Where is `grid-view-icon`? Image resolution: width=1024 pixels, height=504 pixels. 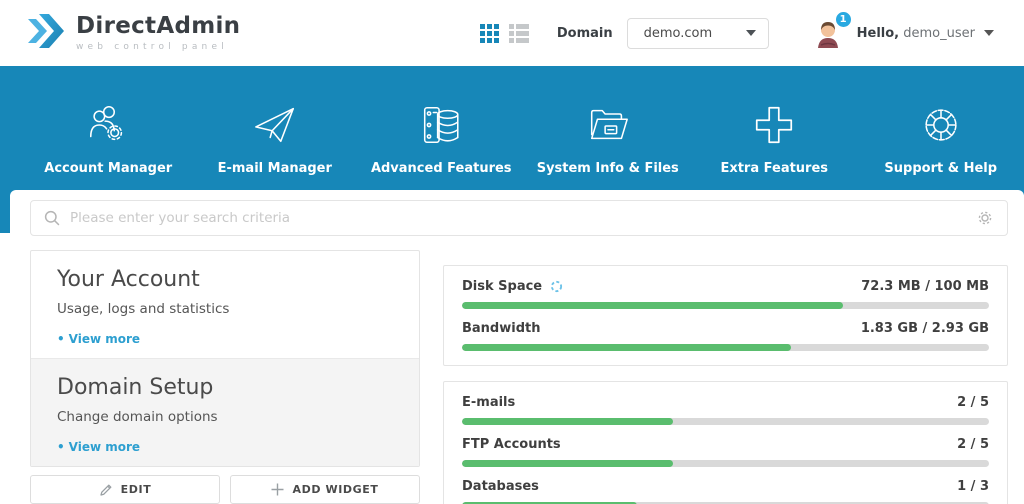 grid-view-icon is located at coordinates (489, 33).